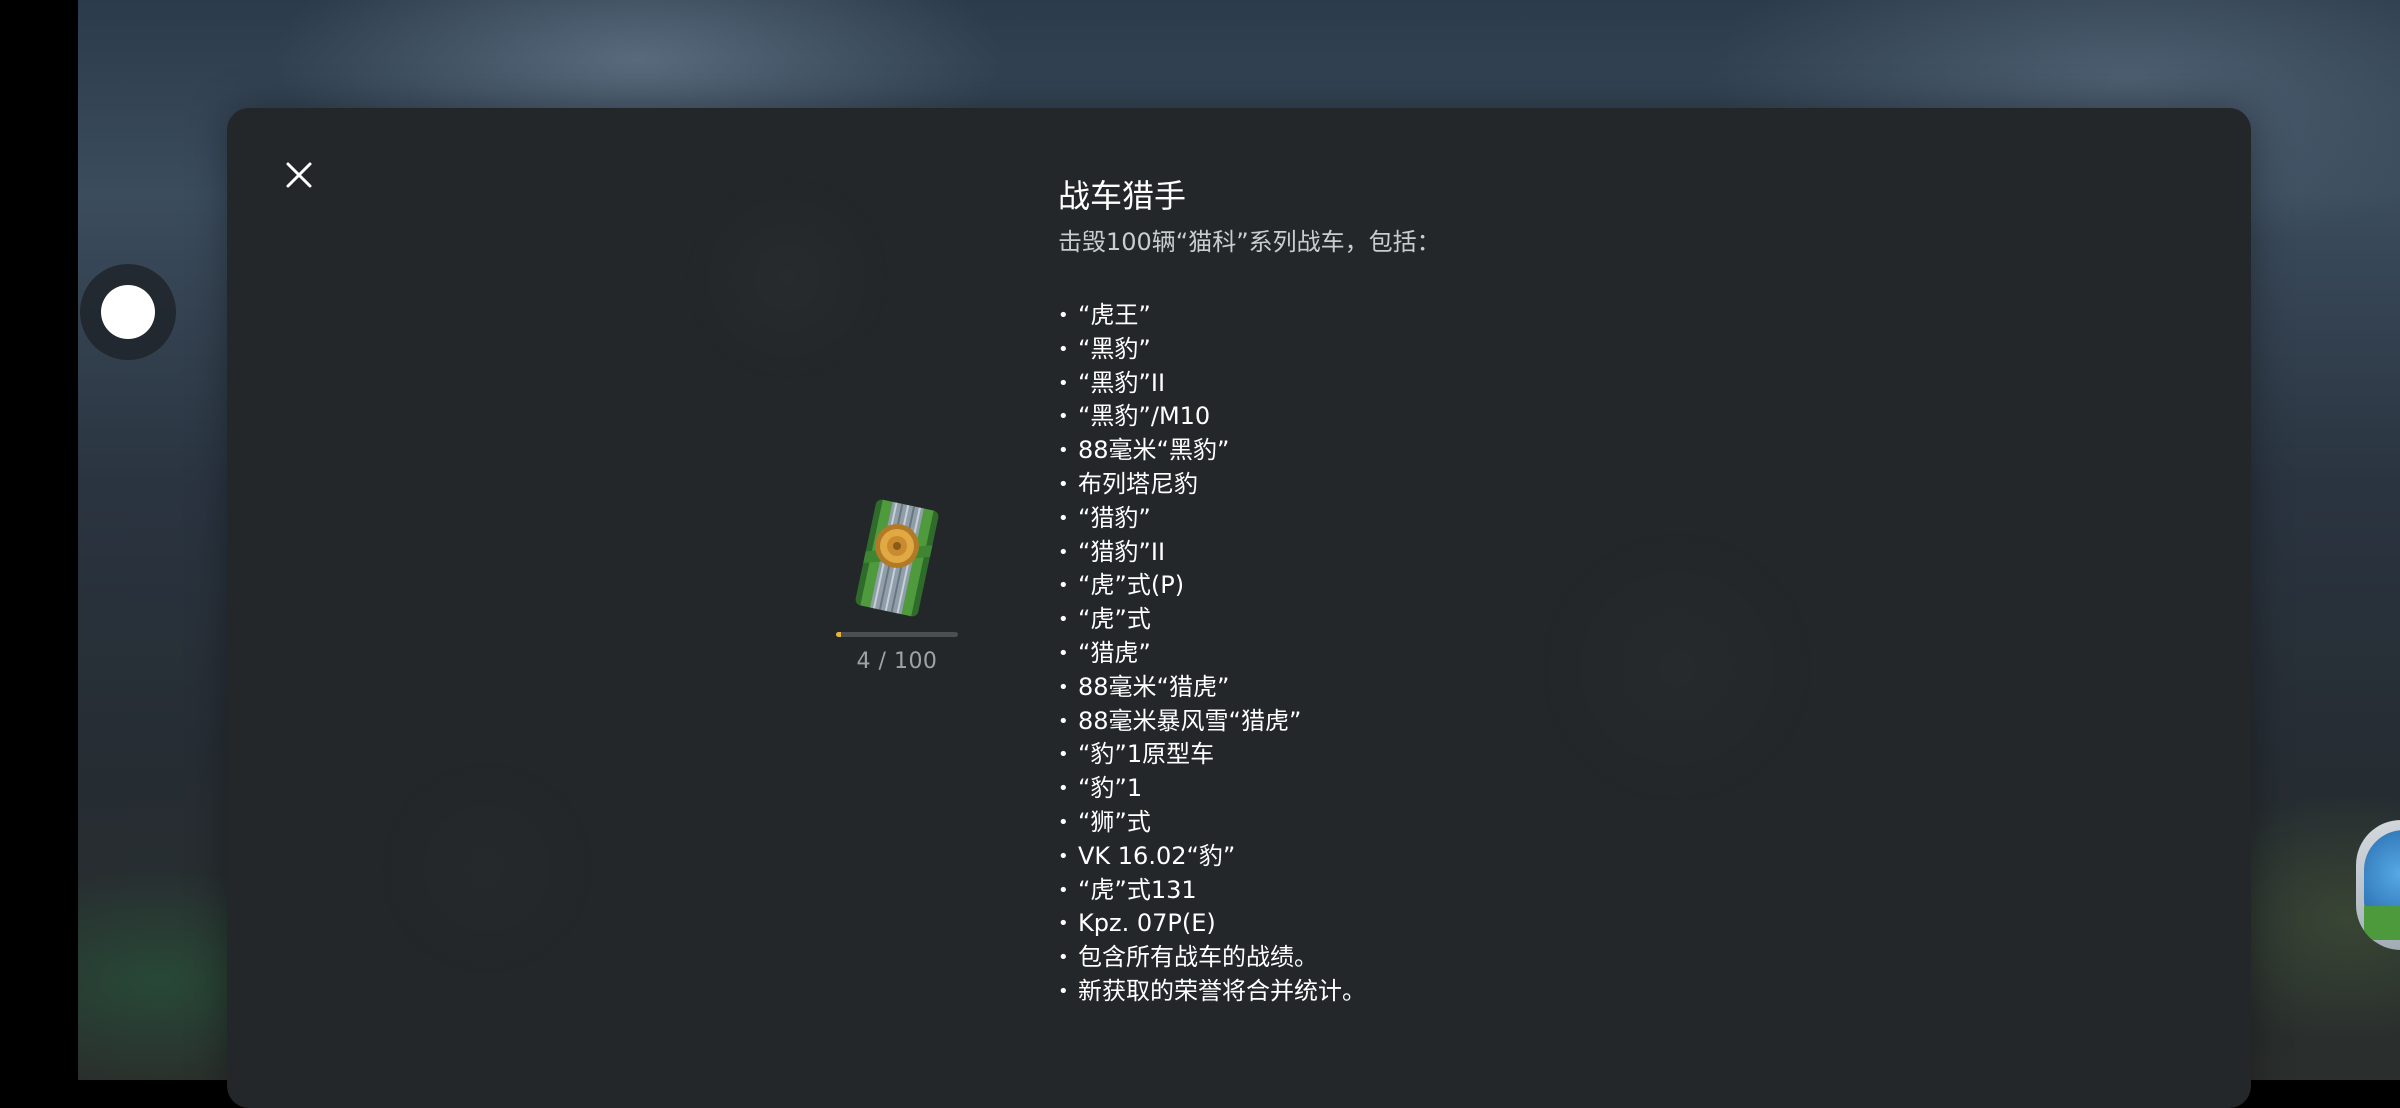 Image resolution: width=2400 pixels, height=1108 pixels. I want to click on floating-assist-button, so click(128, 312).